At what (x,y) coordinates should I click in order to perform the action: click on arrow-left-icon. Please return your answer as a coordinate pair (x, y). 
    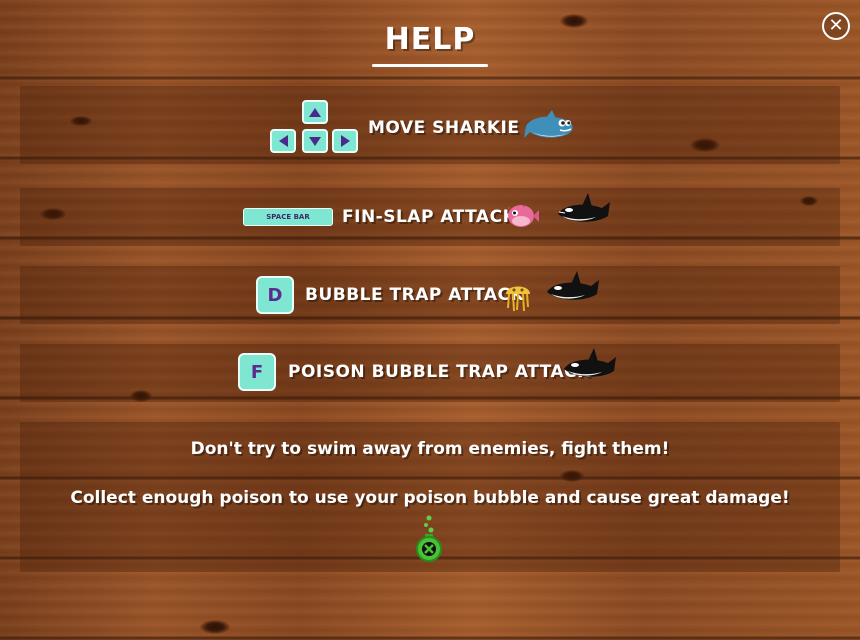
    Looking at the image, I should click on (283, 141).